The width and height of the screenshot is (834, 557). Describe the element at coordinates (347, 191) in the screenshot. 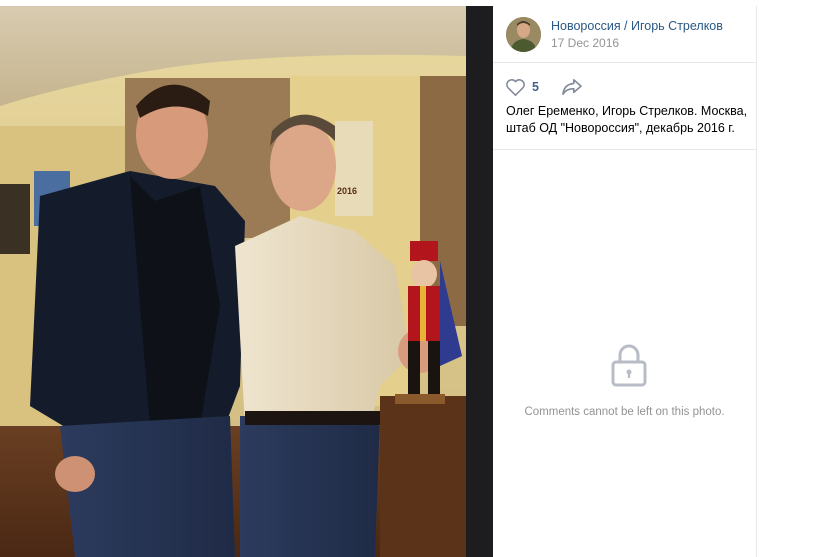

I see `calendar-year-text: 2016` at that location.